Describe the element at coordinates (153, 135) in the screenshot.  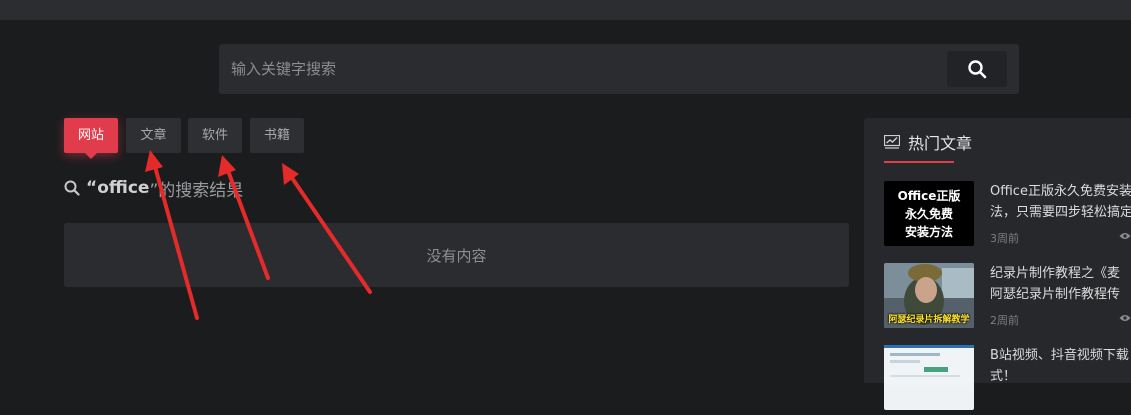
I see `tab-article: 文章` at that location.